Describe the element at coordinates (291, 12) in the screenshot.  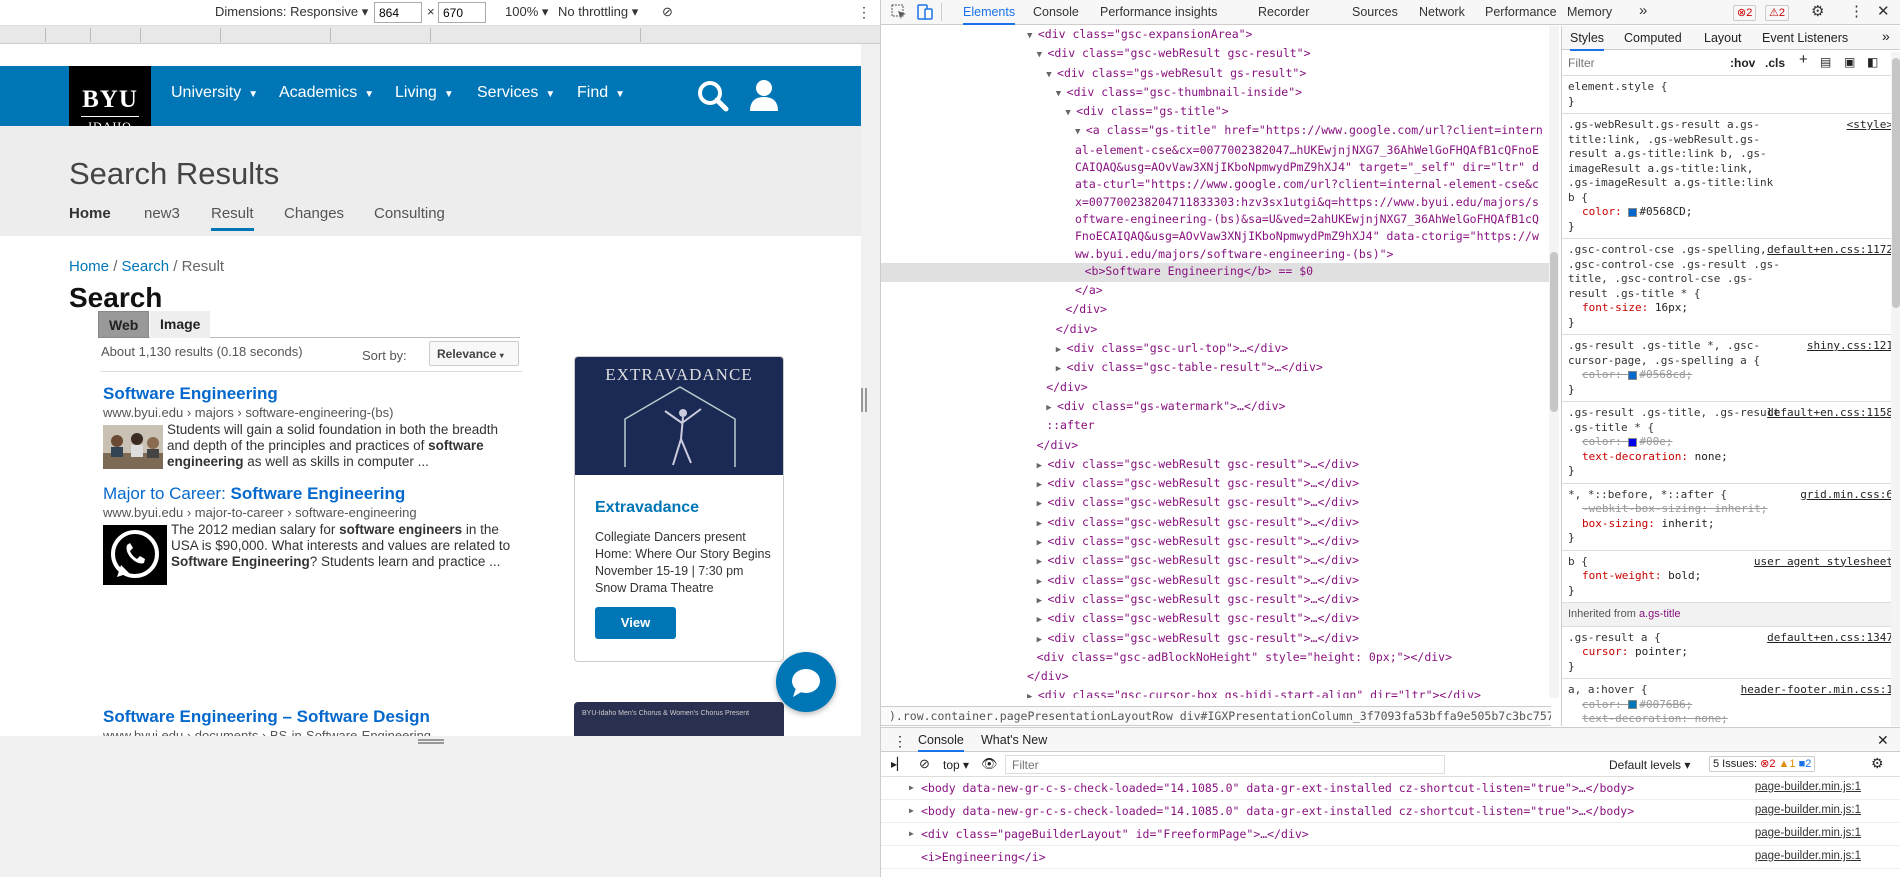
I see `dimensions-dropdown: Dimensions: Responsive ▾` at that location.